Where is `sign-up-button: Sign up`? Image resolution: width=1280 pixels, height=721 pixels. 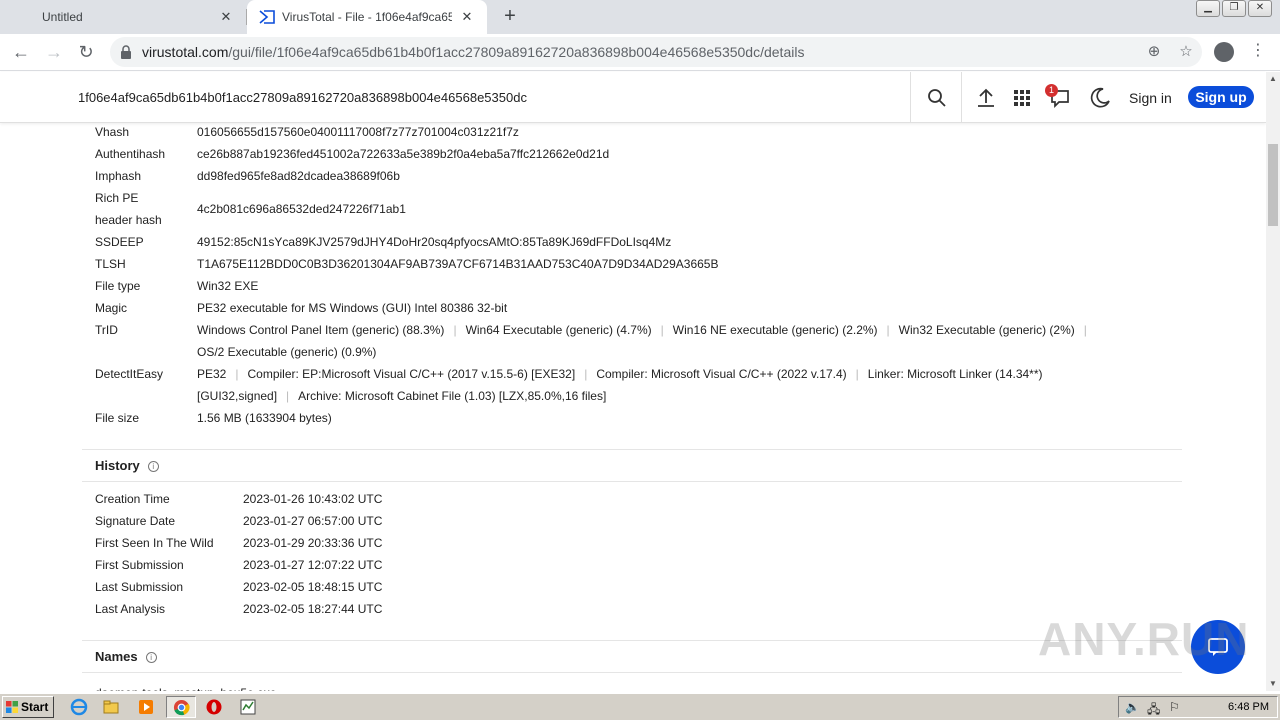 sign-up-button: Sign up is located at coordinates (1221, 97).